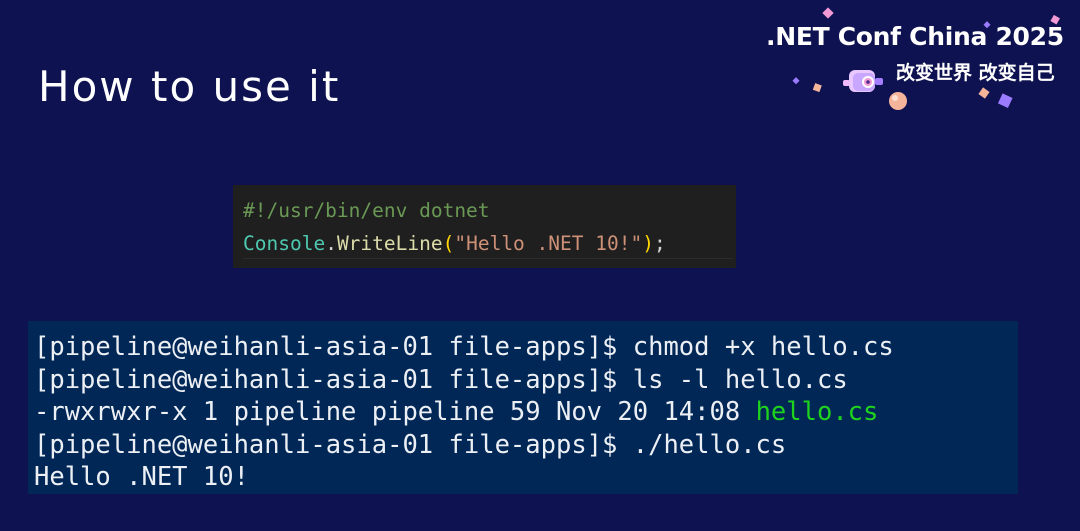 The image size is (1080, 531). Describe the element at coordinates (488, 258) in the screenshot. I see `editor-divider` at that location.